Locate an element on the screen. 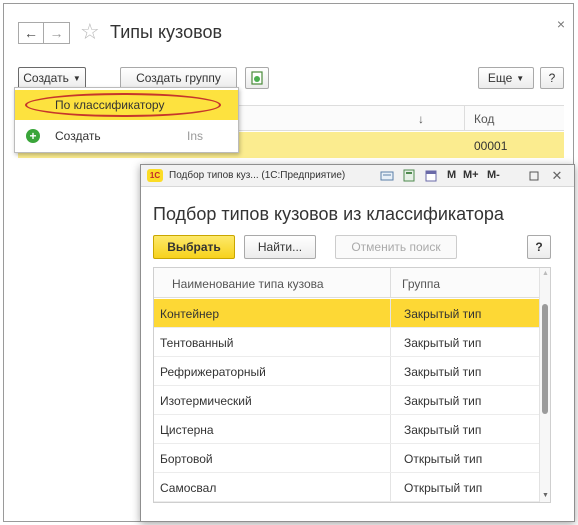 This screenshot has width=578, height=525. menu-item-create: + Создать Ins is located at coordinates (126, 137).